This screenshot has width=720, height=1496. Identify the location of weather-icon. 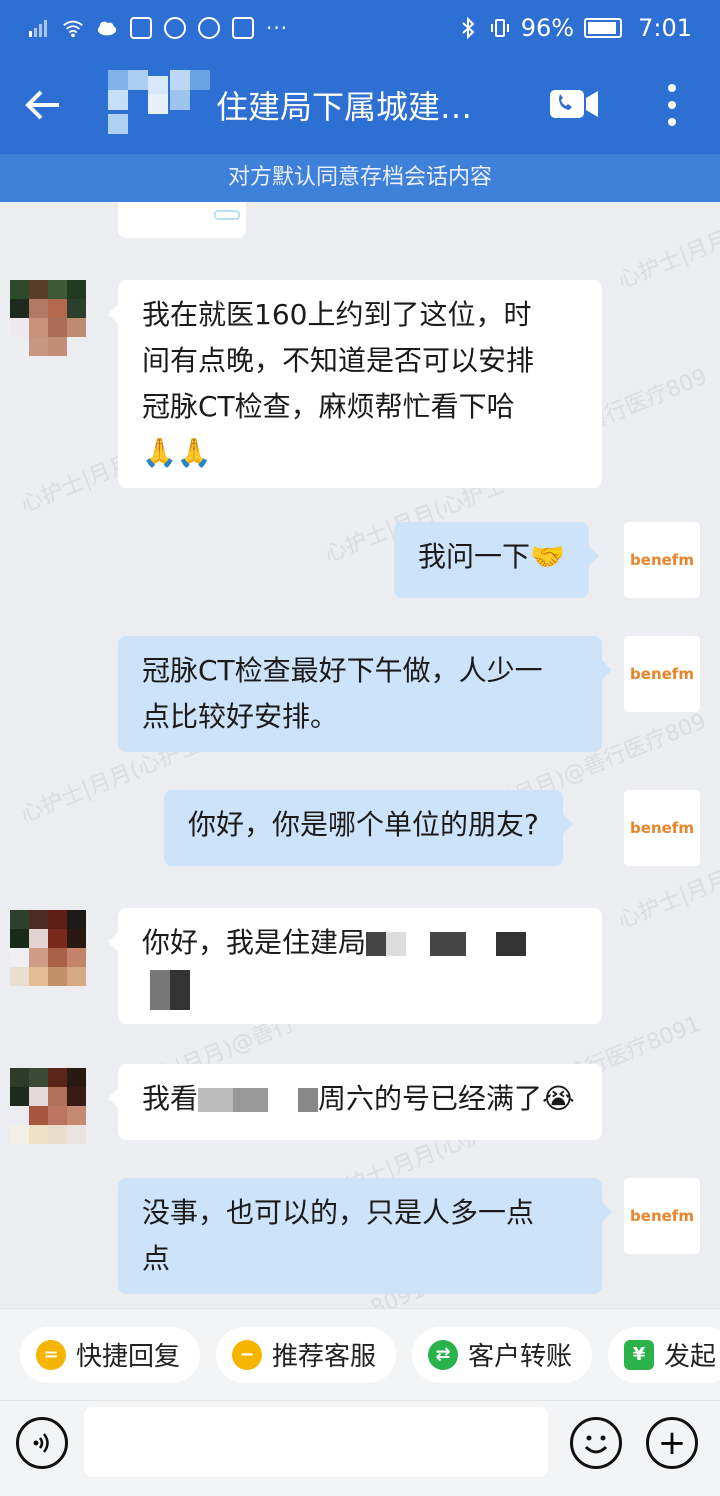
(141, 28).